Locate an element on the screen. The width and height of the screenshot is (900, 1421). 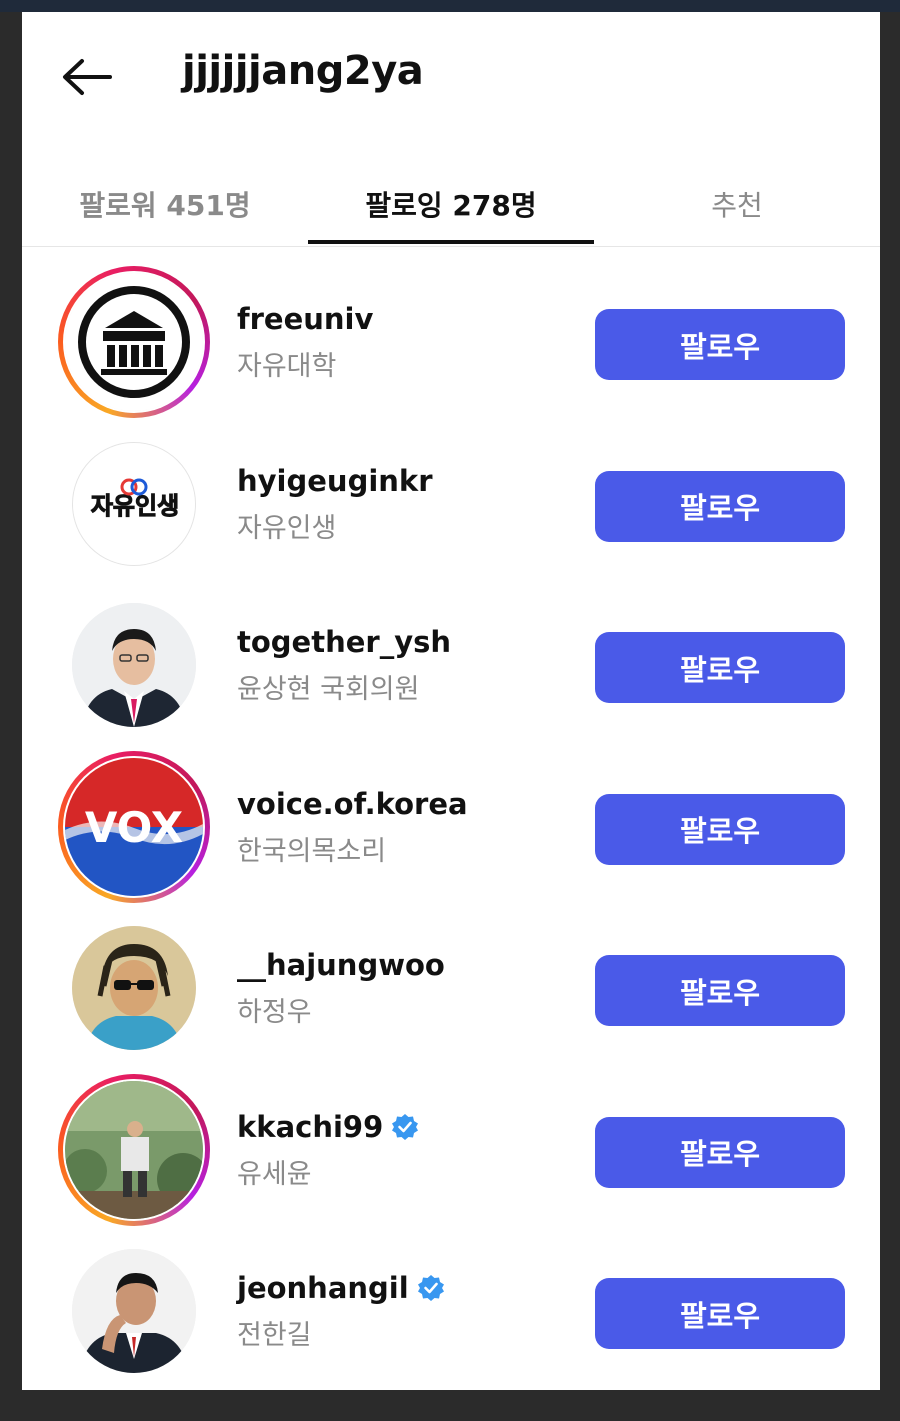
username: __hajungwoo is located at coordinates (341, 965).